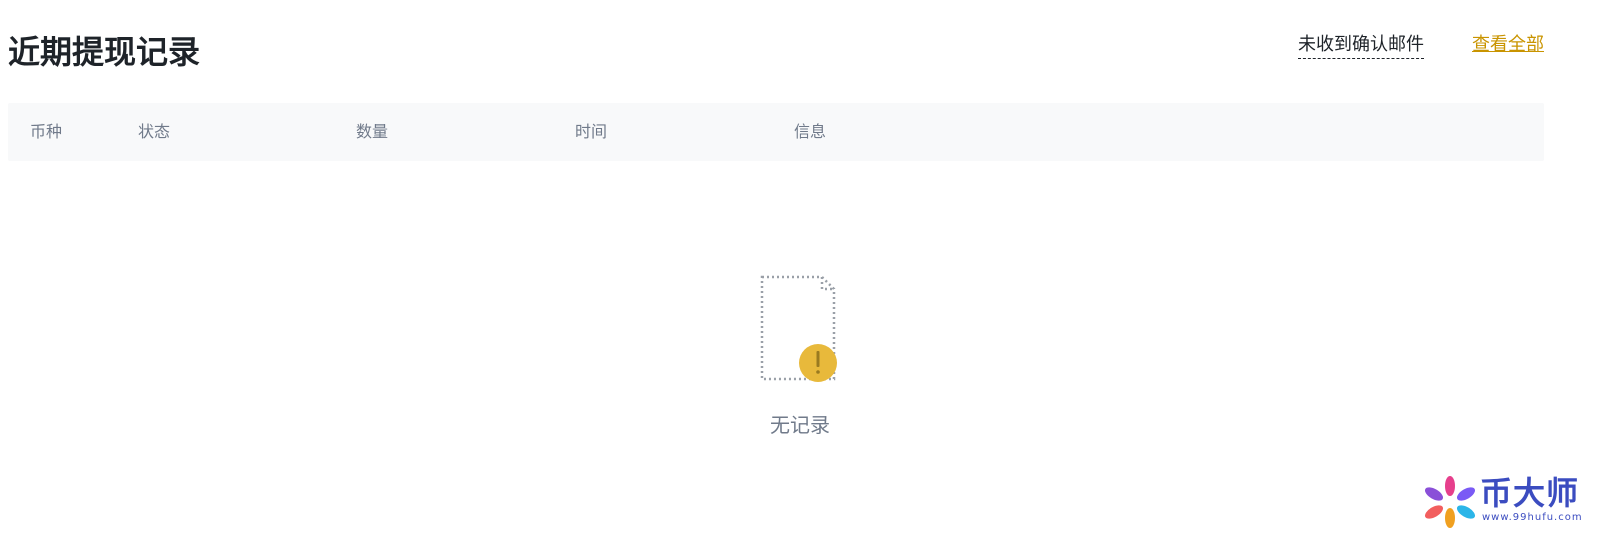 The image size is (1600, 536). I want to click on page-title: 近期提现记录, so click(104, 52).